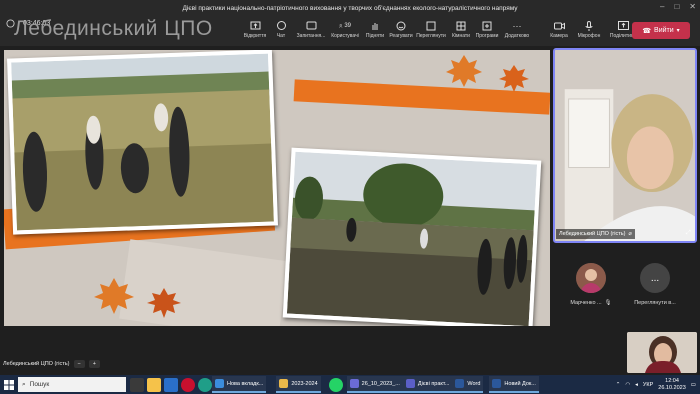  I want to click on react-button: Реагувати, so click(401, 29).